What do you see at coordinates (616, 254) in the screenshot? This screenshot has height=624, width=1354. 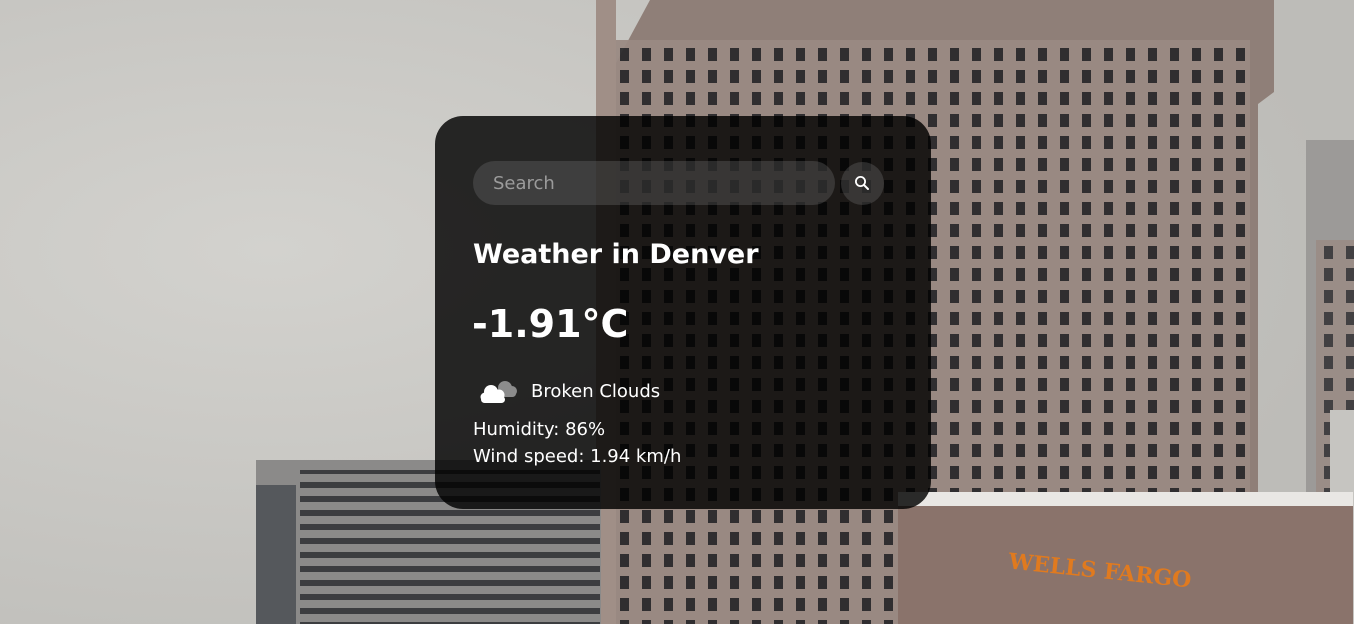 I see `city-title: Weather in Denver` at bounding box center [616, 254].